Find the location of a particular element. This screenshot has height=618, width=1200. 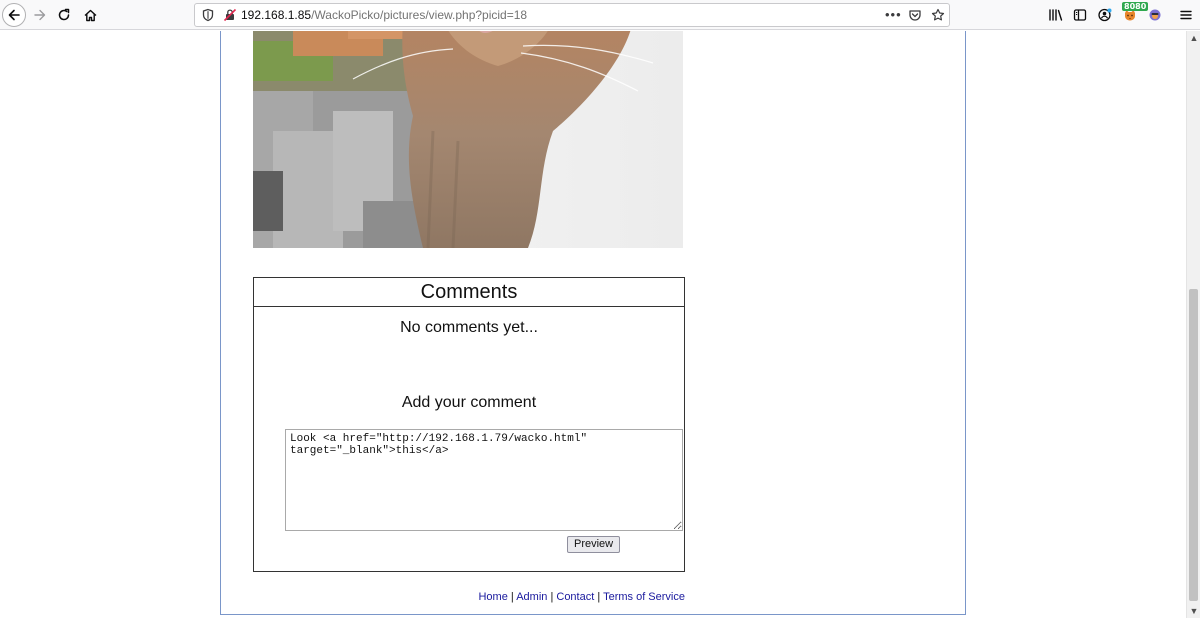

menu-button is located at coordinates (1186, 15).